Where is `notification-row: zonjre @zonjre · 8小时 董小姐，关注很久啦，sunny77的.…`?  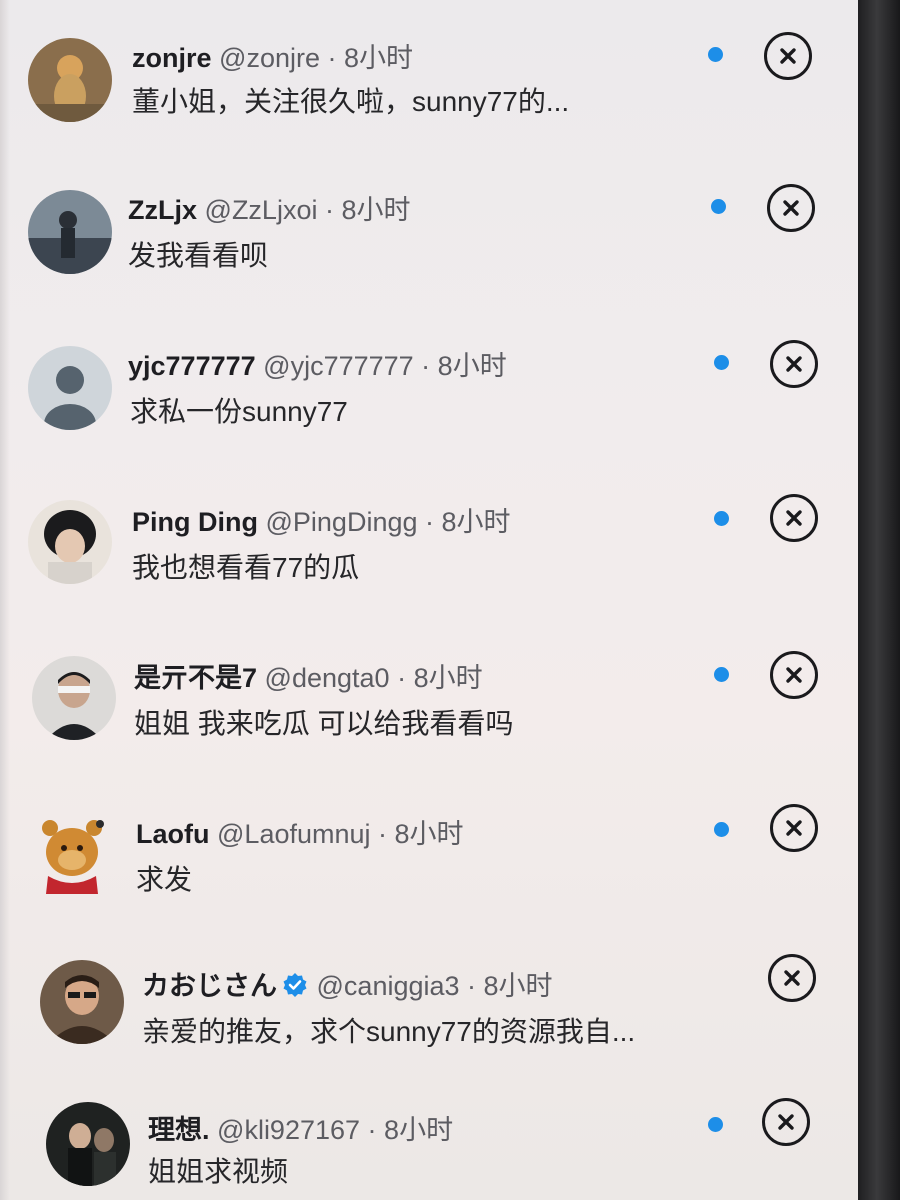 notification-row: zonjre @zonjre · 8小时 董小姐，关注很久啦，sunny77的.… is located at coordinates (429, 78).